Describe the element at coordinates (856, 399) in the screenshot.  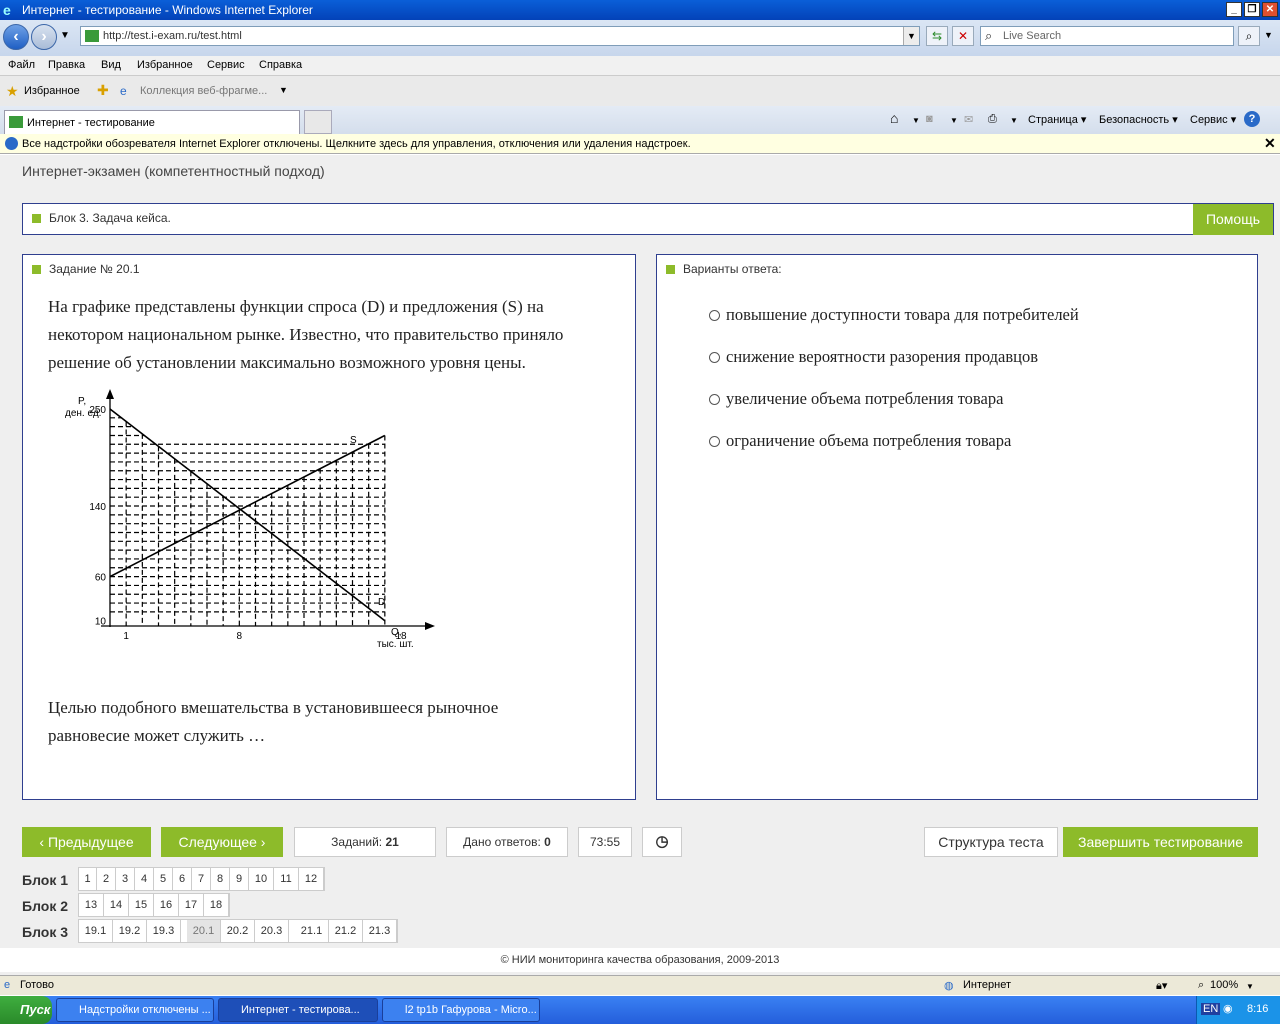
I see `answer-option-3: увеличение объема потребления товара` at that location.